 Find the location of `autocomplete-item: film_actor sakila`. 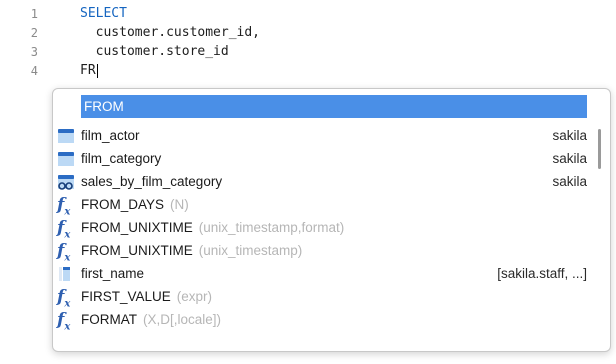

autocomplete-item: film_actor sakila is located at coordinates (323, 135).